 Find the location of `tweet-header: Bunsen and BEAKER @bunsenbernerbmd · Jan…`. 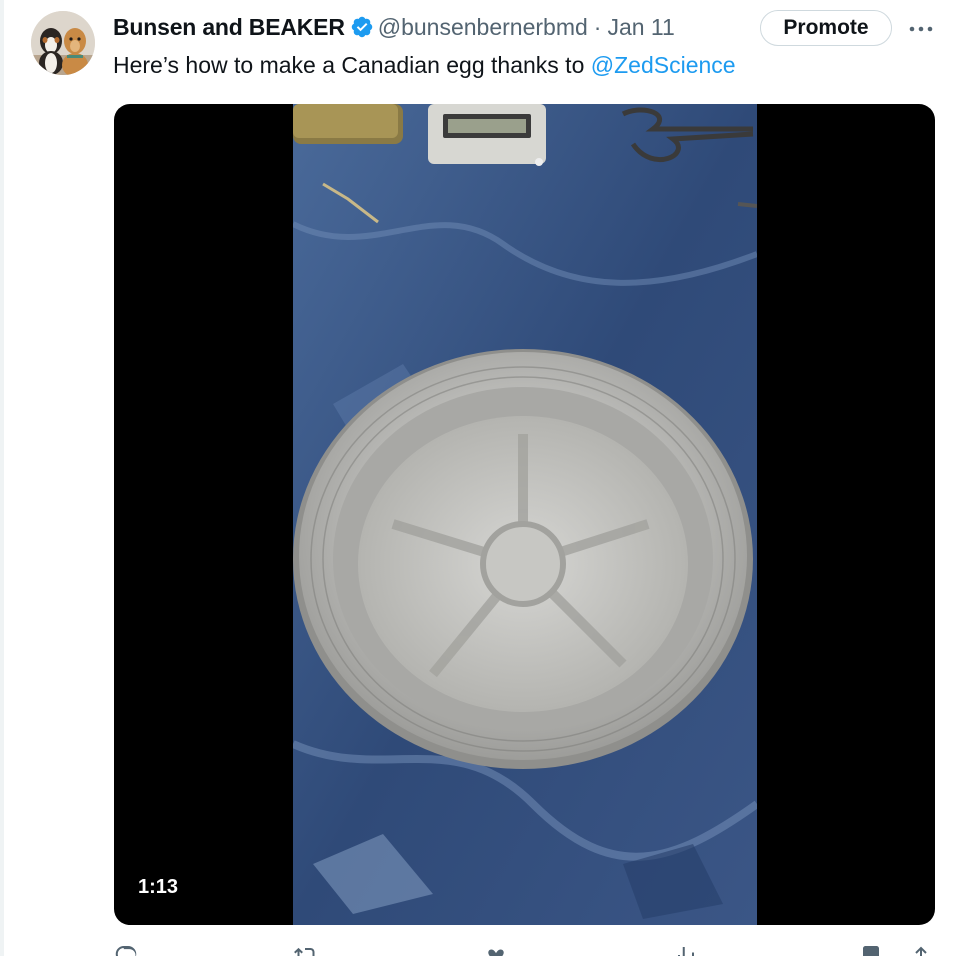

tweet-header: Bunsen and BEAKER @bunsenbernerbmd · Jan… is located at coordinates (394, 27).